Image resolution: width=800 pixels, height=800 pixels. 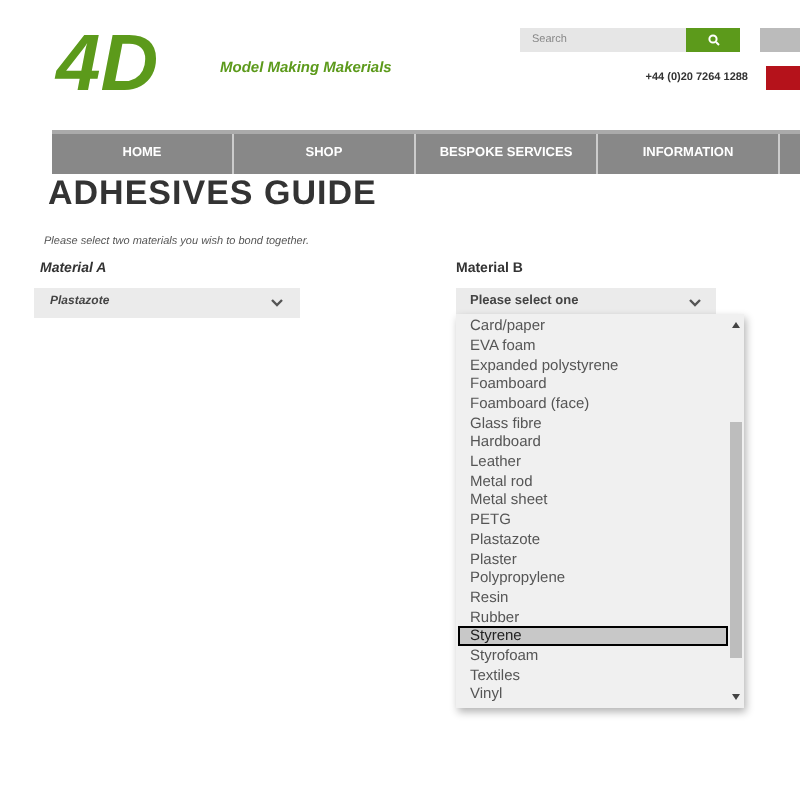 I want to click on search-icon, so click(x=713, y=40).